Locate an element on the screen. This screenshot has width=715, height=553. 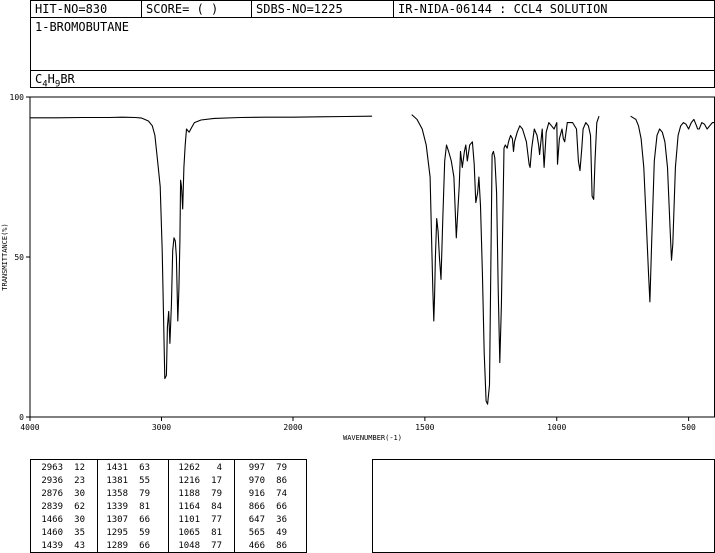
y-tick-label: 0 is located at coordinates (21, 417).